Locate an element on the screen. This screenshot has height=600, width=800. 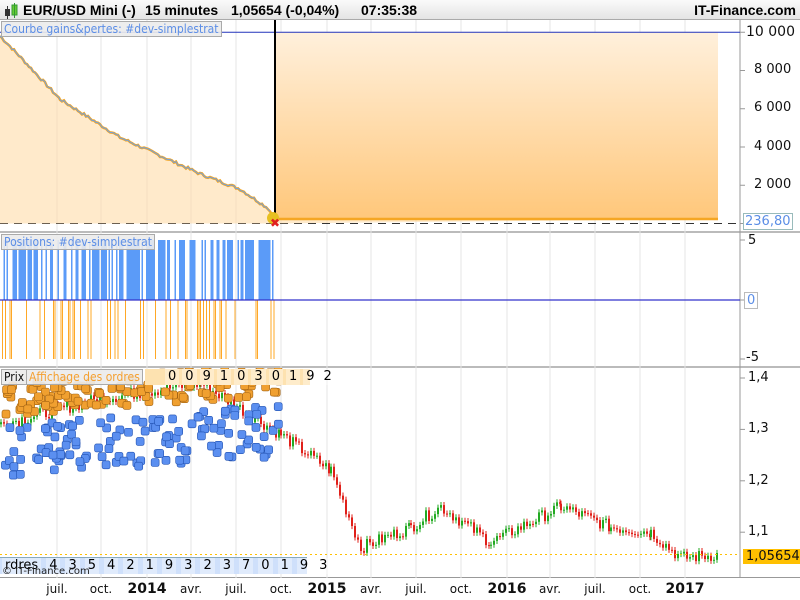
clock: 07:35:38 is located at coordinates (389, 10).